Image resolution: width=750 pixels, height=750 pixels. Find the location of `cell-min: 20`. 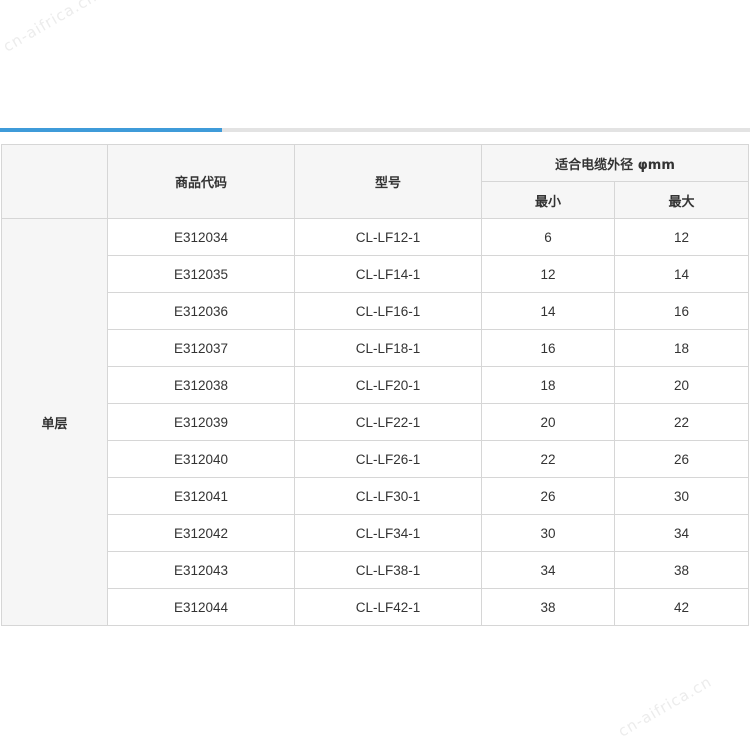

cell-min: 20 is located at coordinates (548, 422).